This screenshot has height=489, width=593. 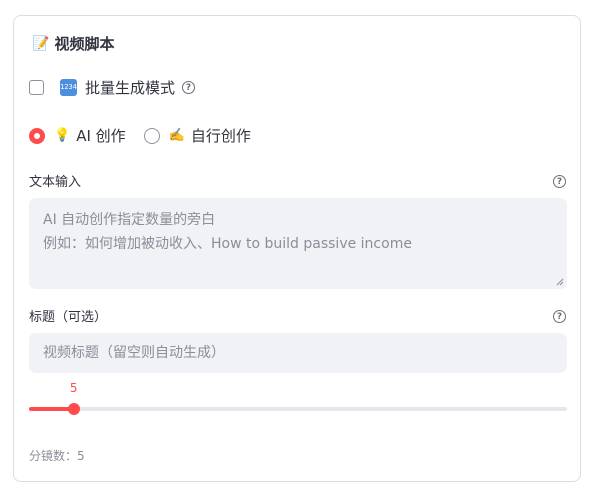 What do you see at coordinates (298, 409) in the screenshot?
I see `segments-slider` at bounding box center [298, 409].